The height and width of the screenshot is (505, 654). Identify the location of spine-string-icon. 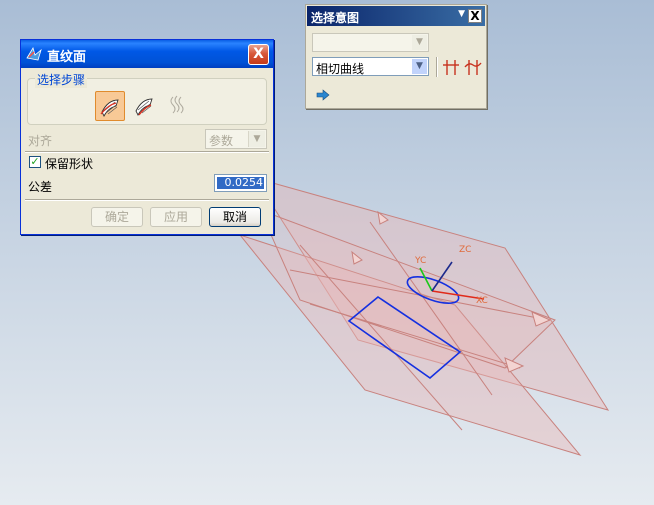
(177, 104).